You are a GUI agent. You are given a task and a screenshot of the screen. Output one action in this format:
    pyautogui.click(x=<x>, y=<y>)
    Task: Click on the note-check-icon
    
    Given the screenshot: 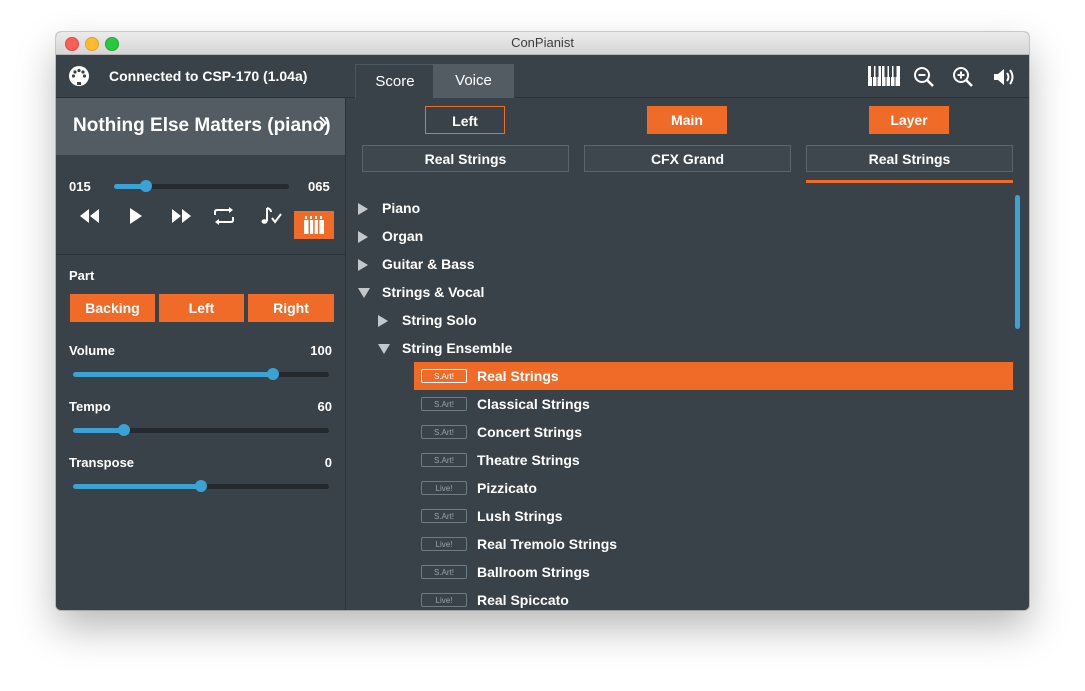 What is the action you would take?
    pyautogui.click(x=271, y=216)
    